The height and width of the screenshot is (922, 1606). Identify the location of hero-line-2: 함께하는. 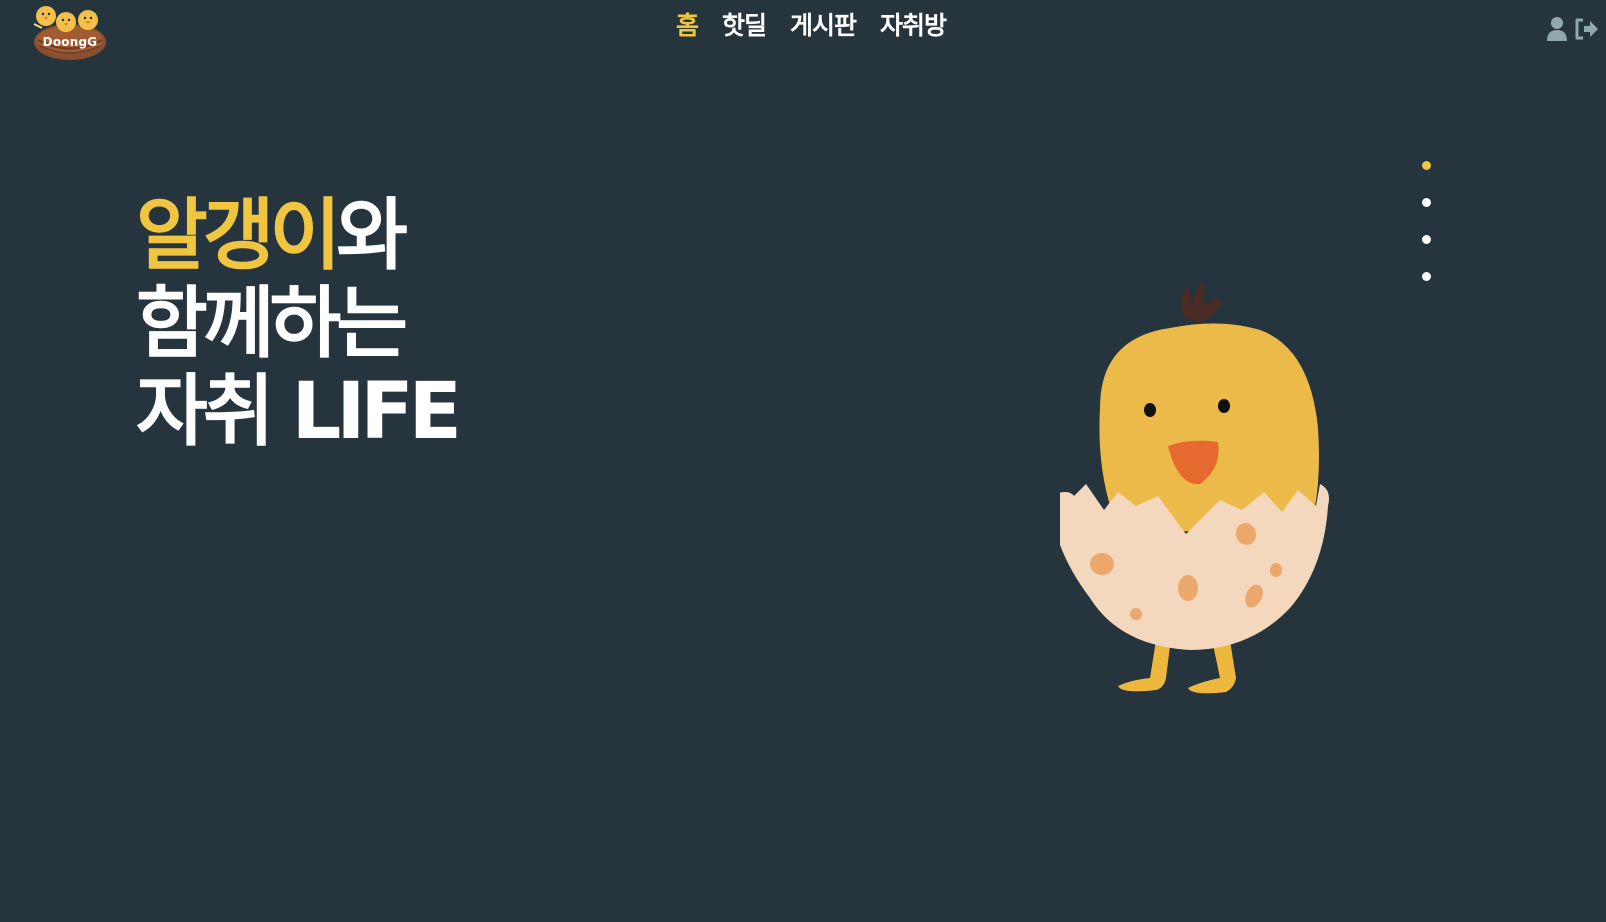
(272, 324).